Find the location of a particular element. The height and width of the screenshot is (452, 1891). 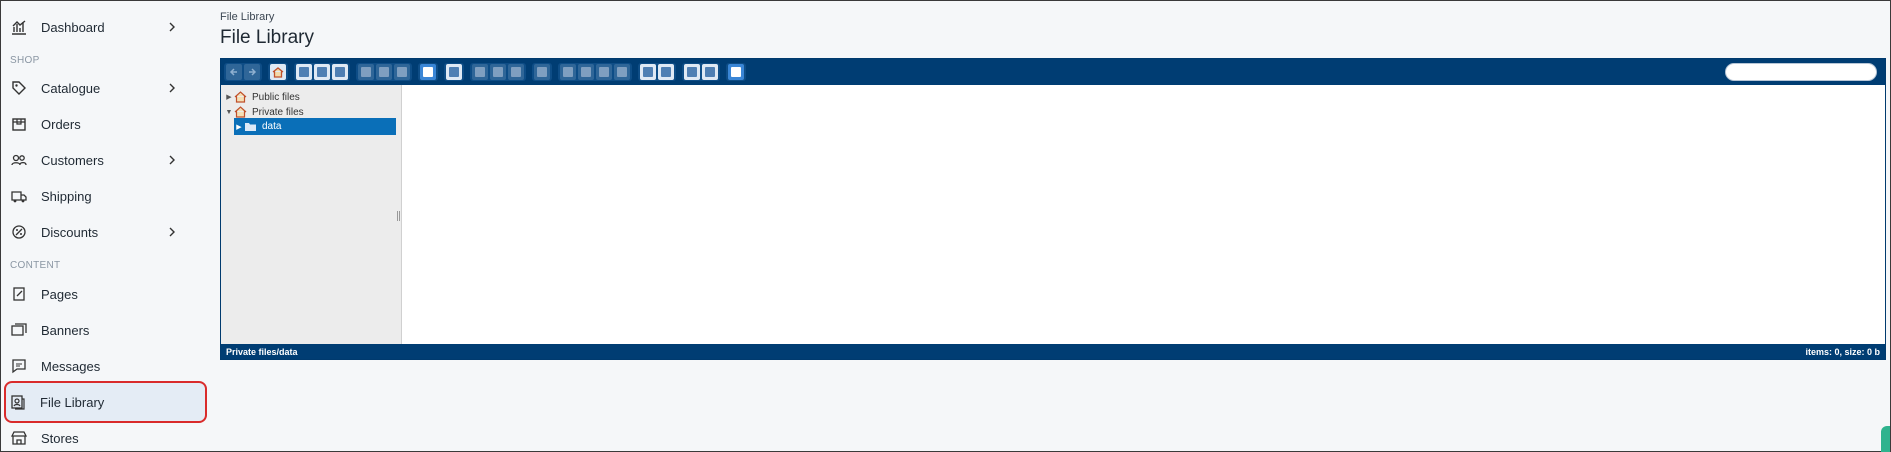

preview-button is located at coordinates (454, 72).